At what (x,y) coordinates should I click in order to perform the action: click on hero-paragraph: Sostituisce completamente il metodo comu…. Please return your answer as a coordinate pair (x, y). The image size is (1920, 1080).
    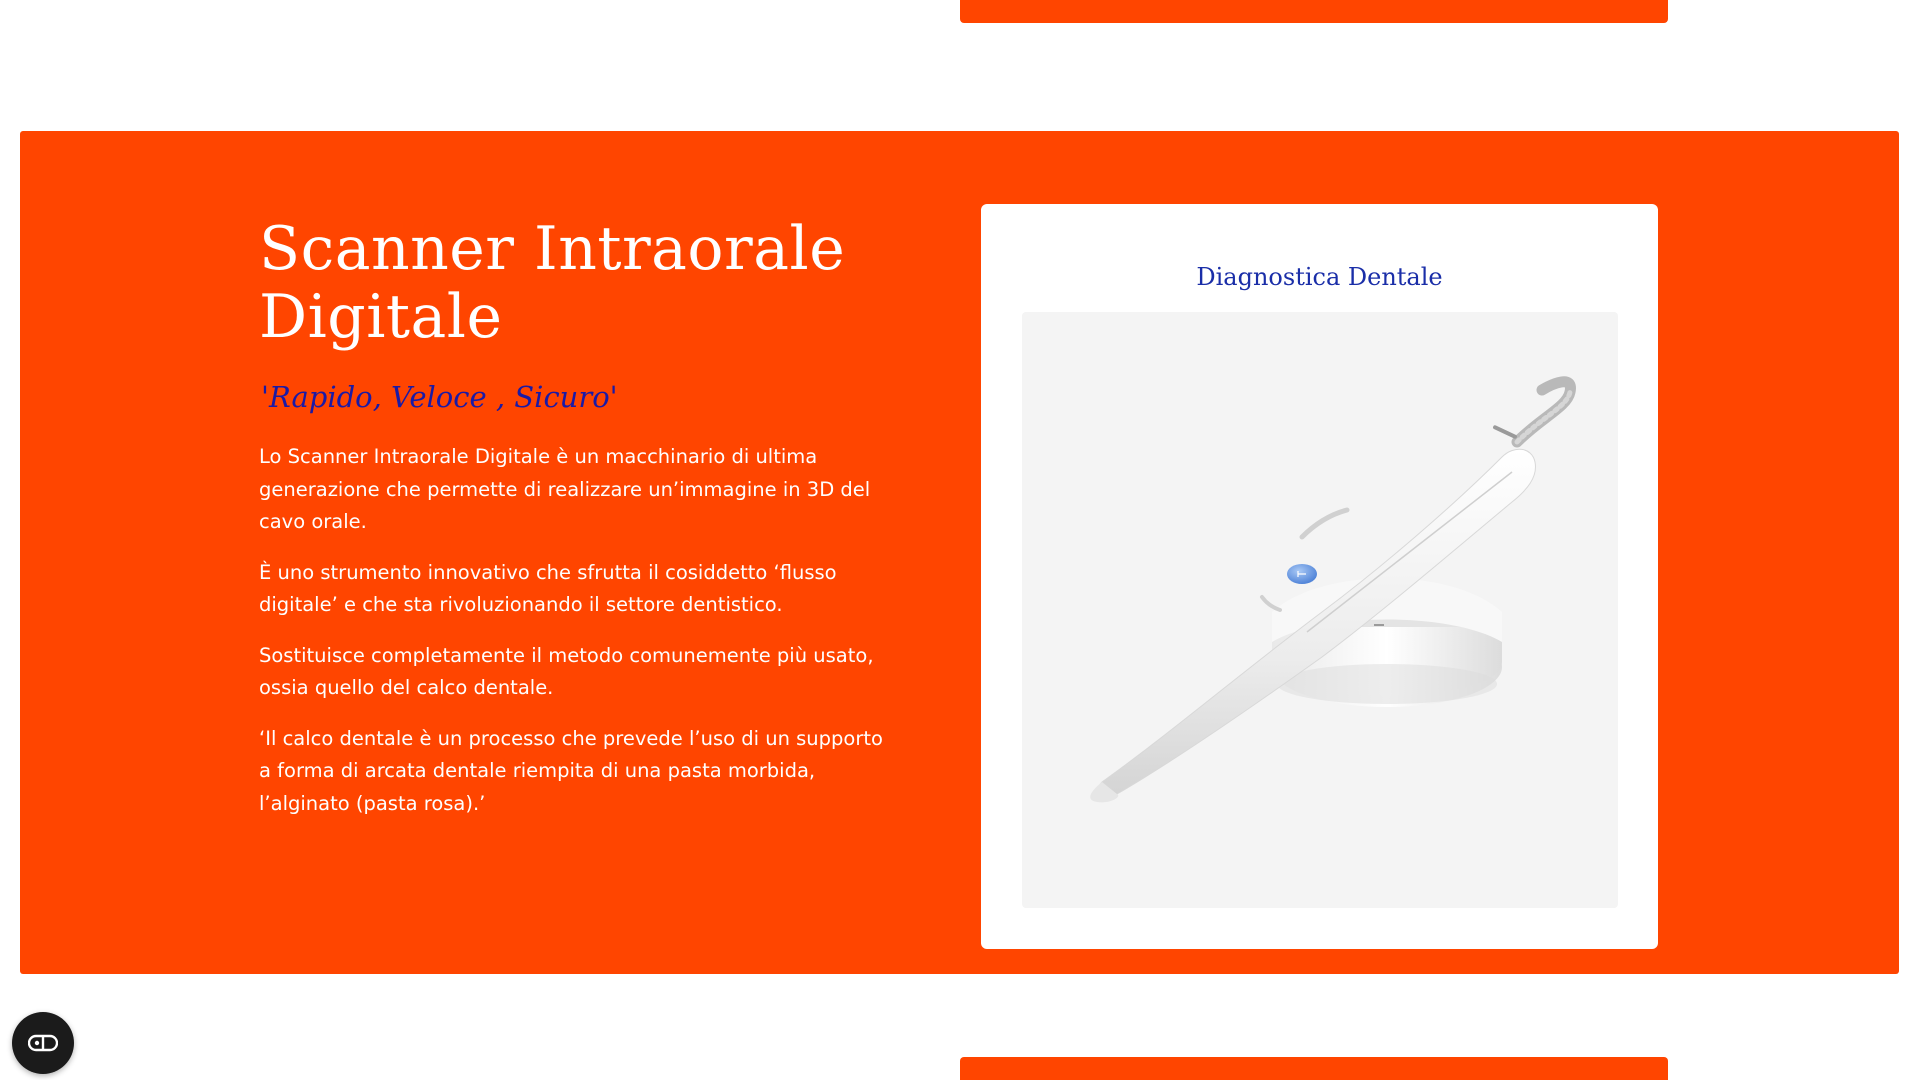
    Looking at the image, I should click on (566, 671).